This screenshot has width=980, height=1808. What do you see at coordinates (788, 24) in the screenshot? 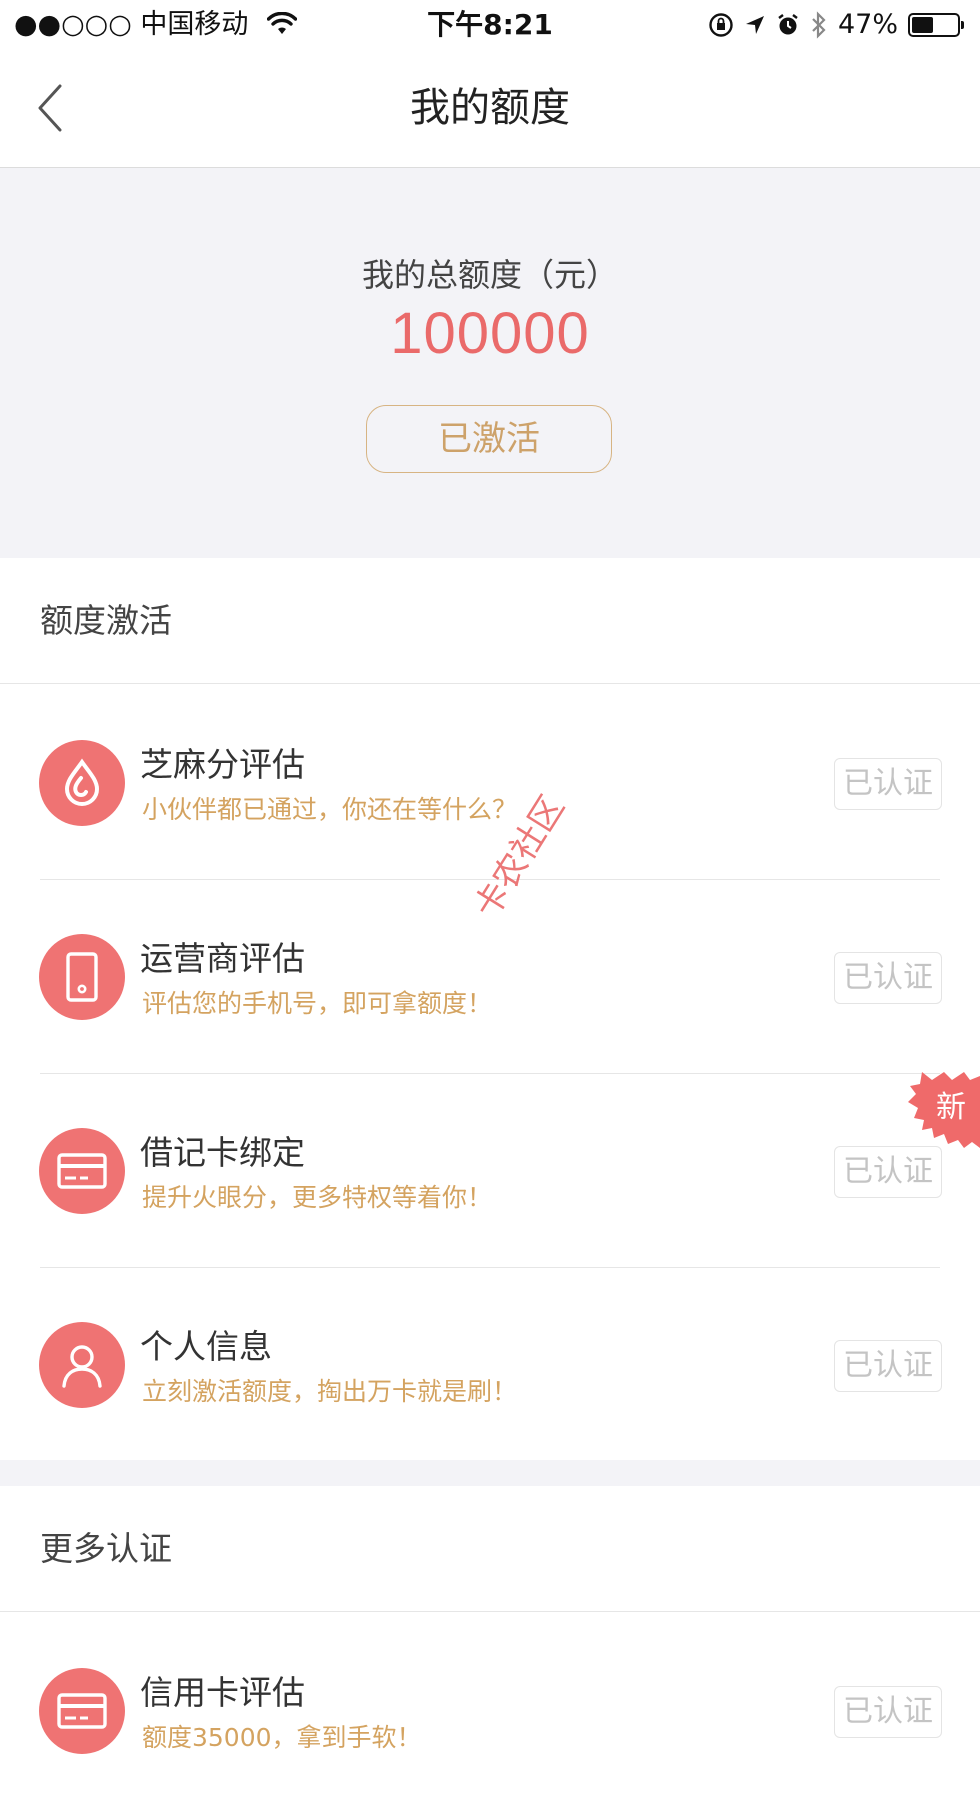
I see `alarm-icon` at bounding box center [788, 24].